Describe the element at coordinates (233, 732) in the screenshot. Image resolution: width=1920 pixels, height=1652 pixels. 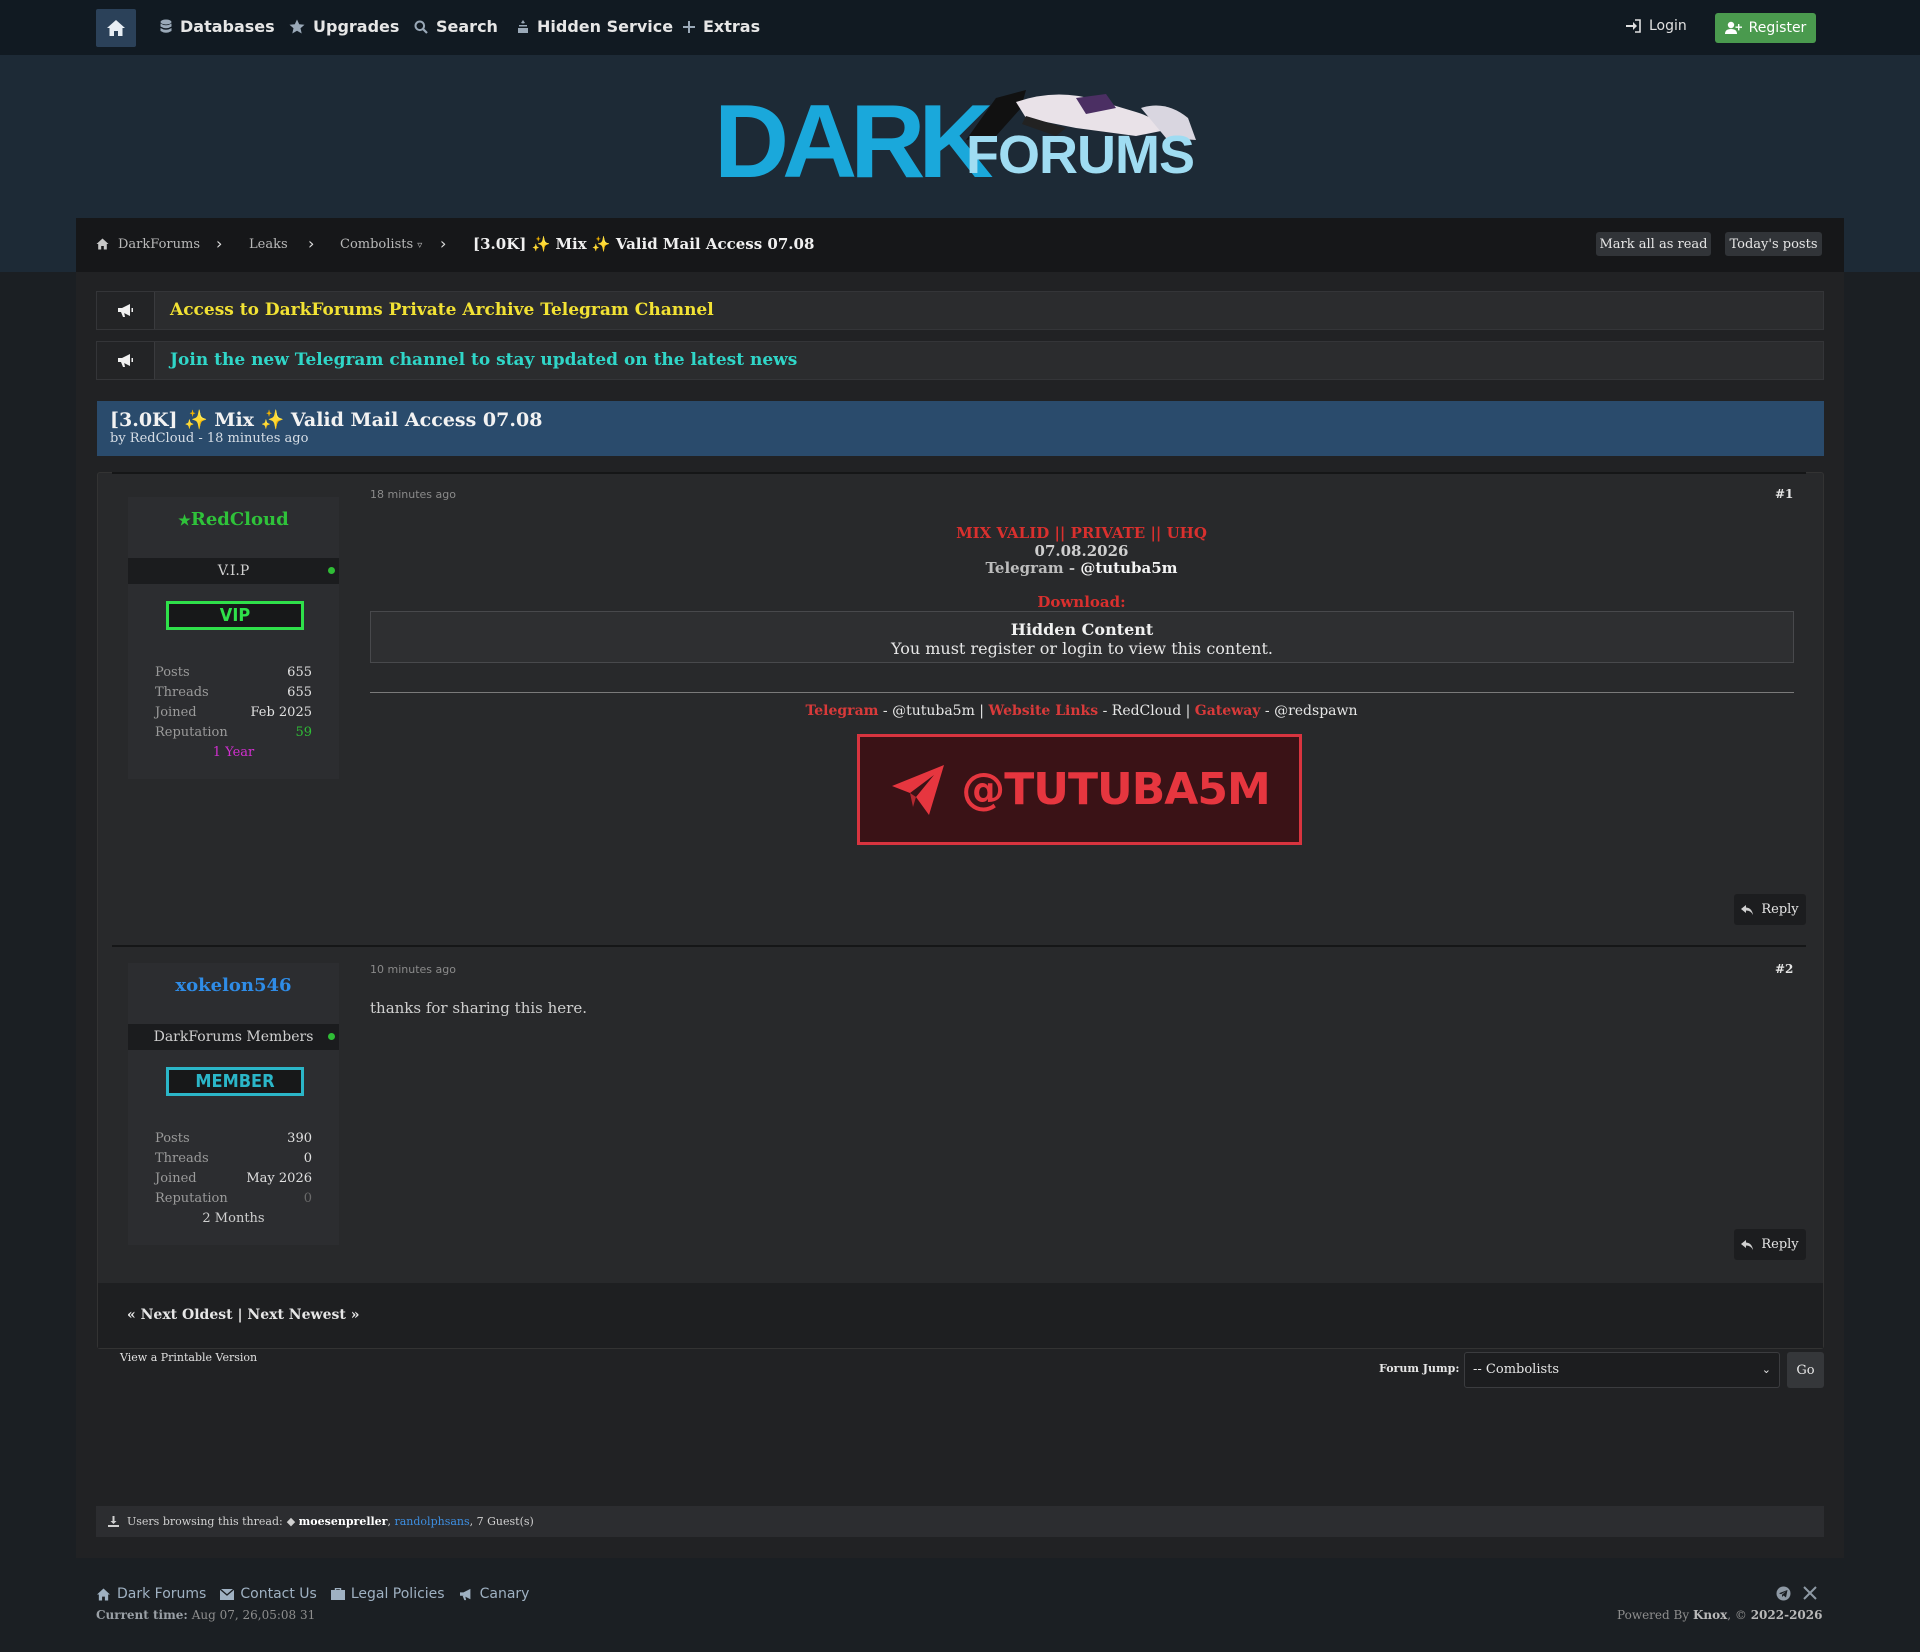
I see `stat-reputation: Reputation 59` at that location.